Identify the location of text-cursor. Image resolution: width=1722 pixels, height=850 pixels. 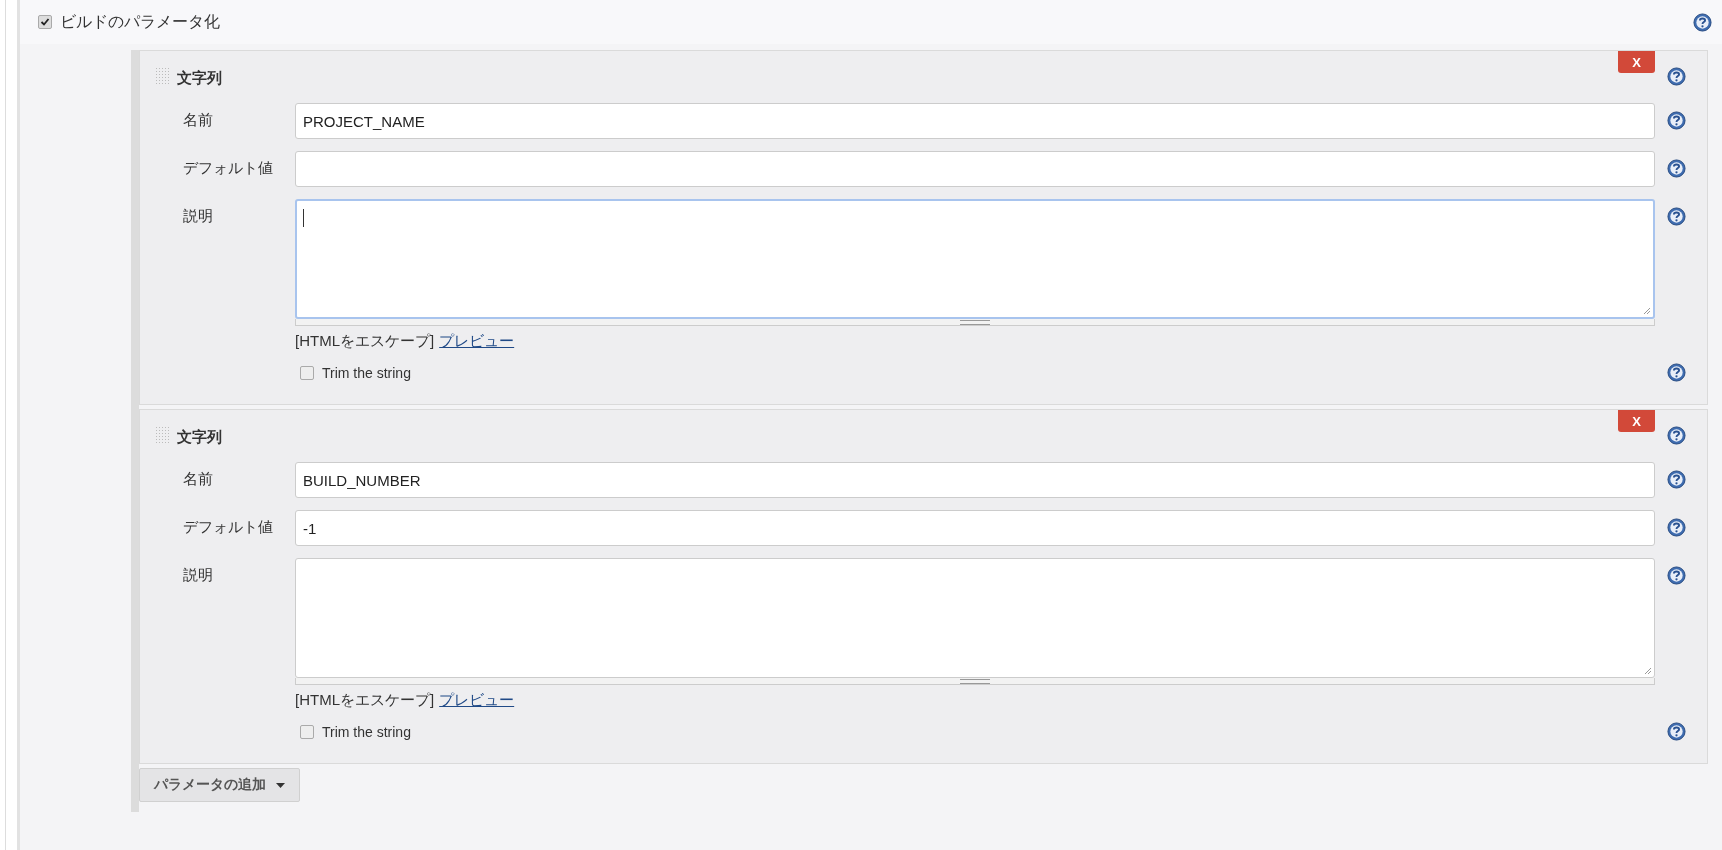
(303, 218).